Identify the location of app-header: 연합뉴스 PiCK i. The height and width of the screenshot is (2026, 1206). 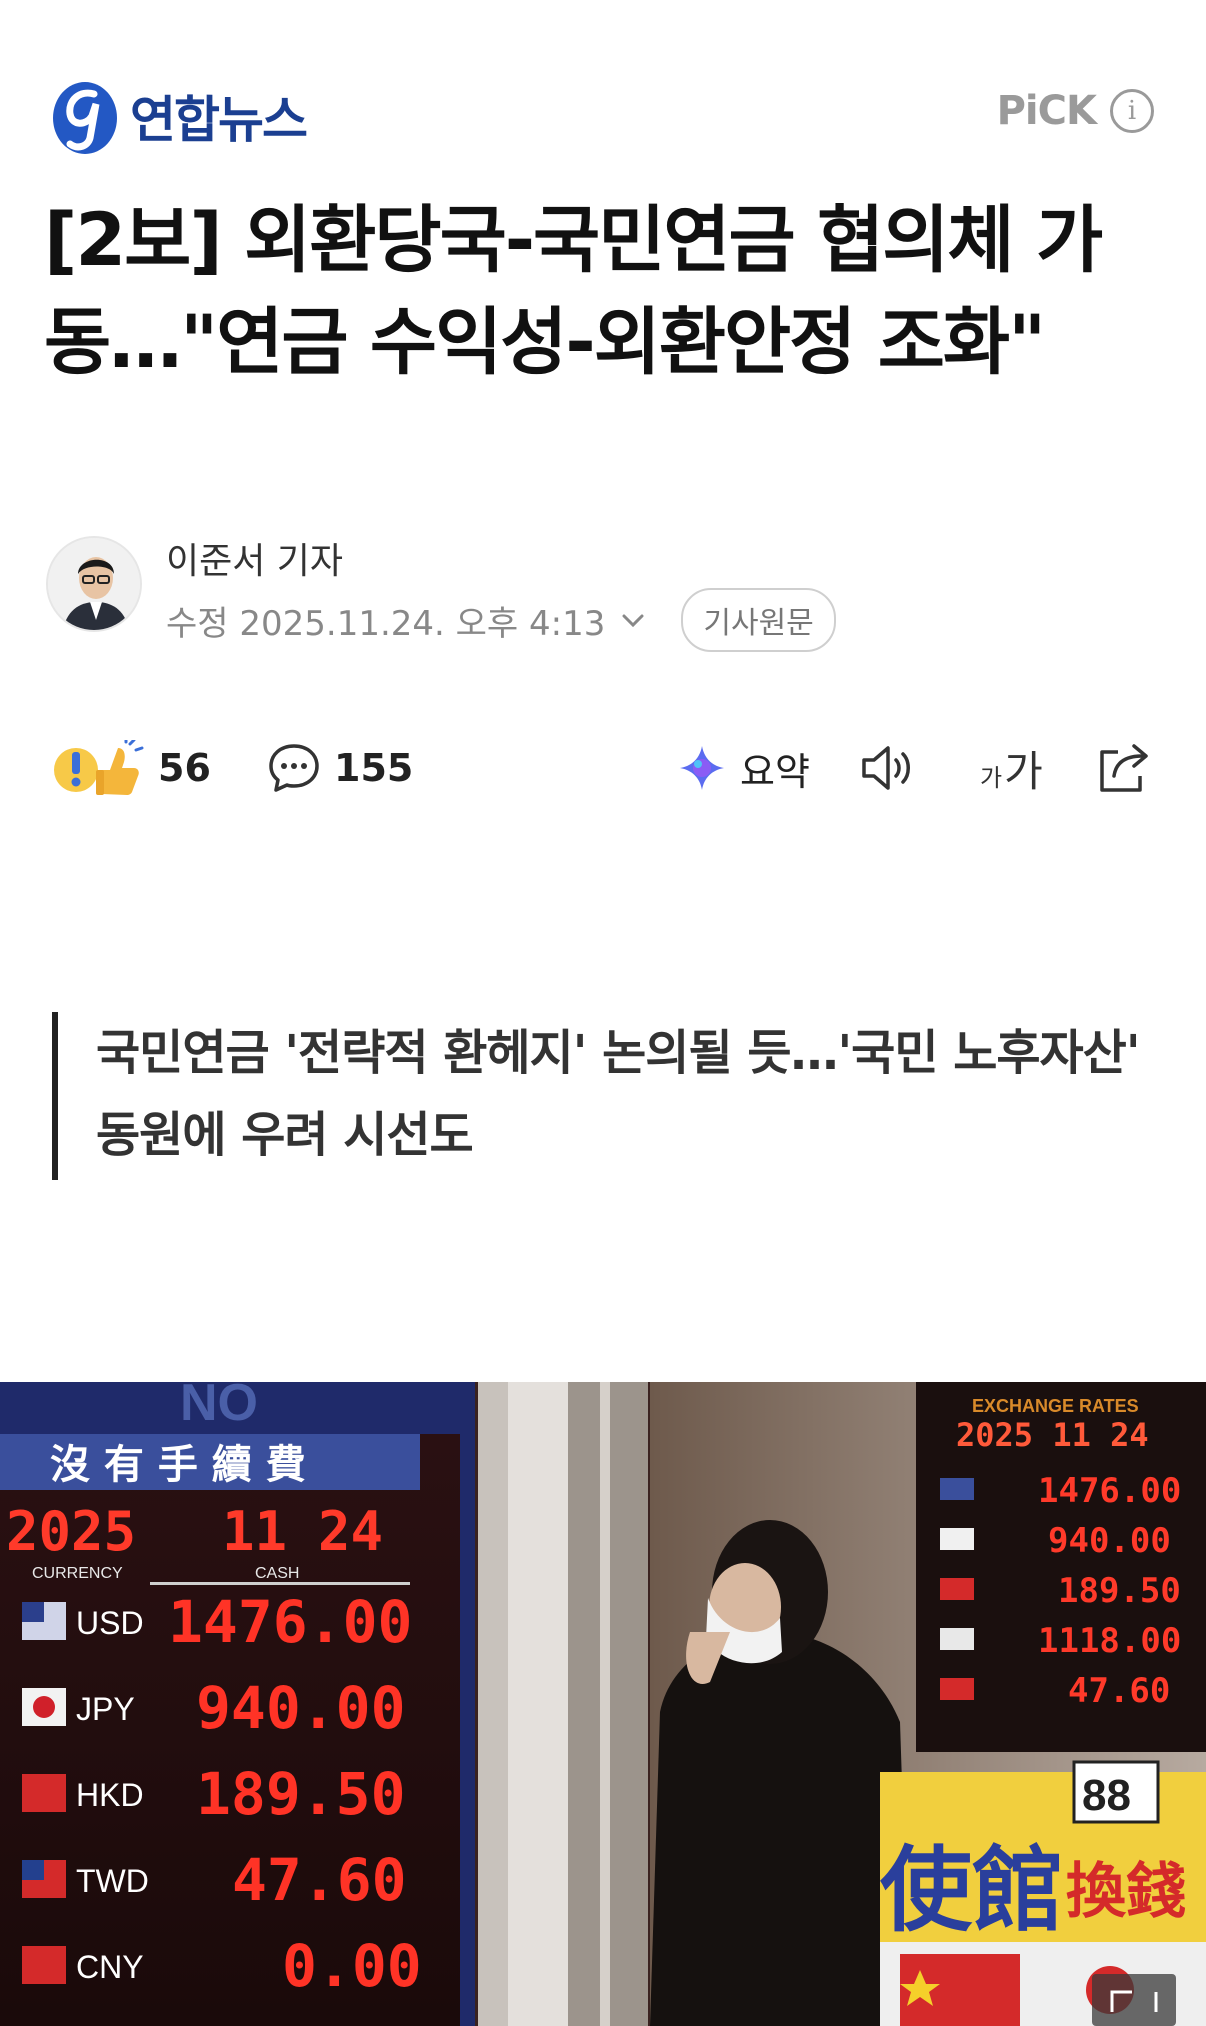
(603, 85).